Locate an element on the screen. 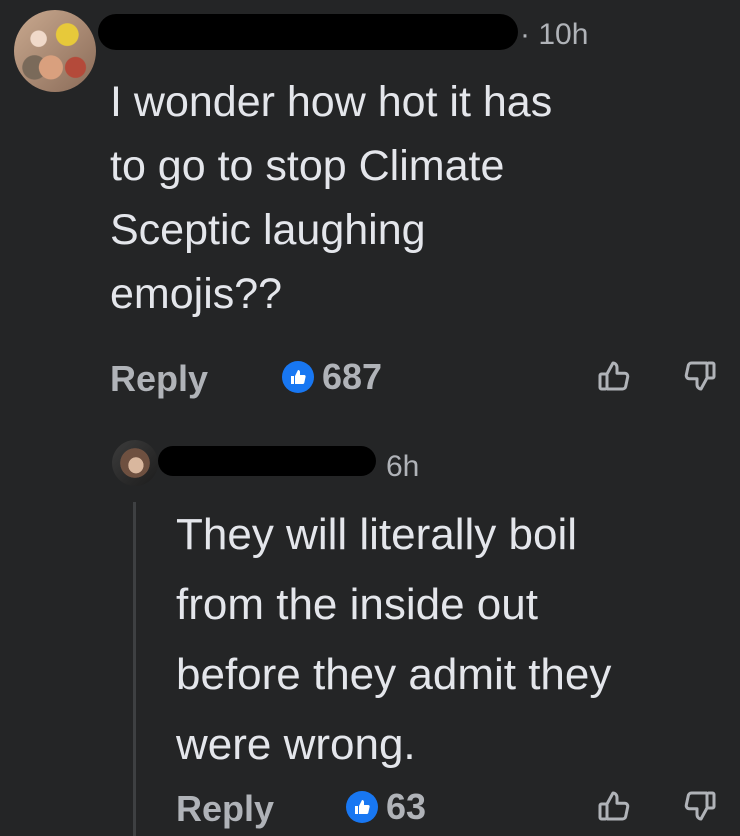 This screenshot has height=836, width=740. reply-body-line: They will literally boil is located at coordinates (377, 534).